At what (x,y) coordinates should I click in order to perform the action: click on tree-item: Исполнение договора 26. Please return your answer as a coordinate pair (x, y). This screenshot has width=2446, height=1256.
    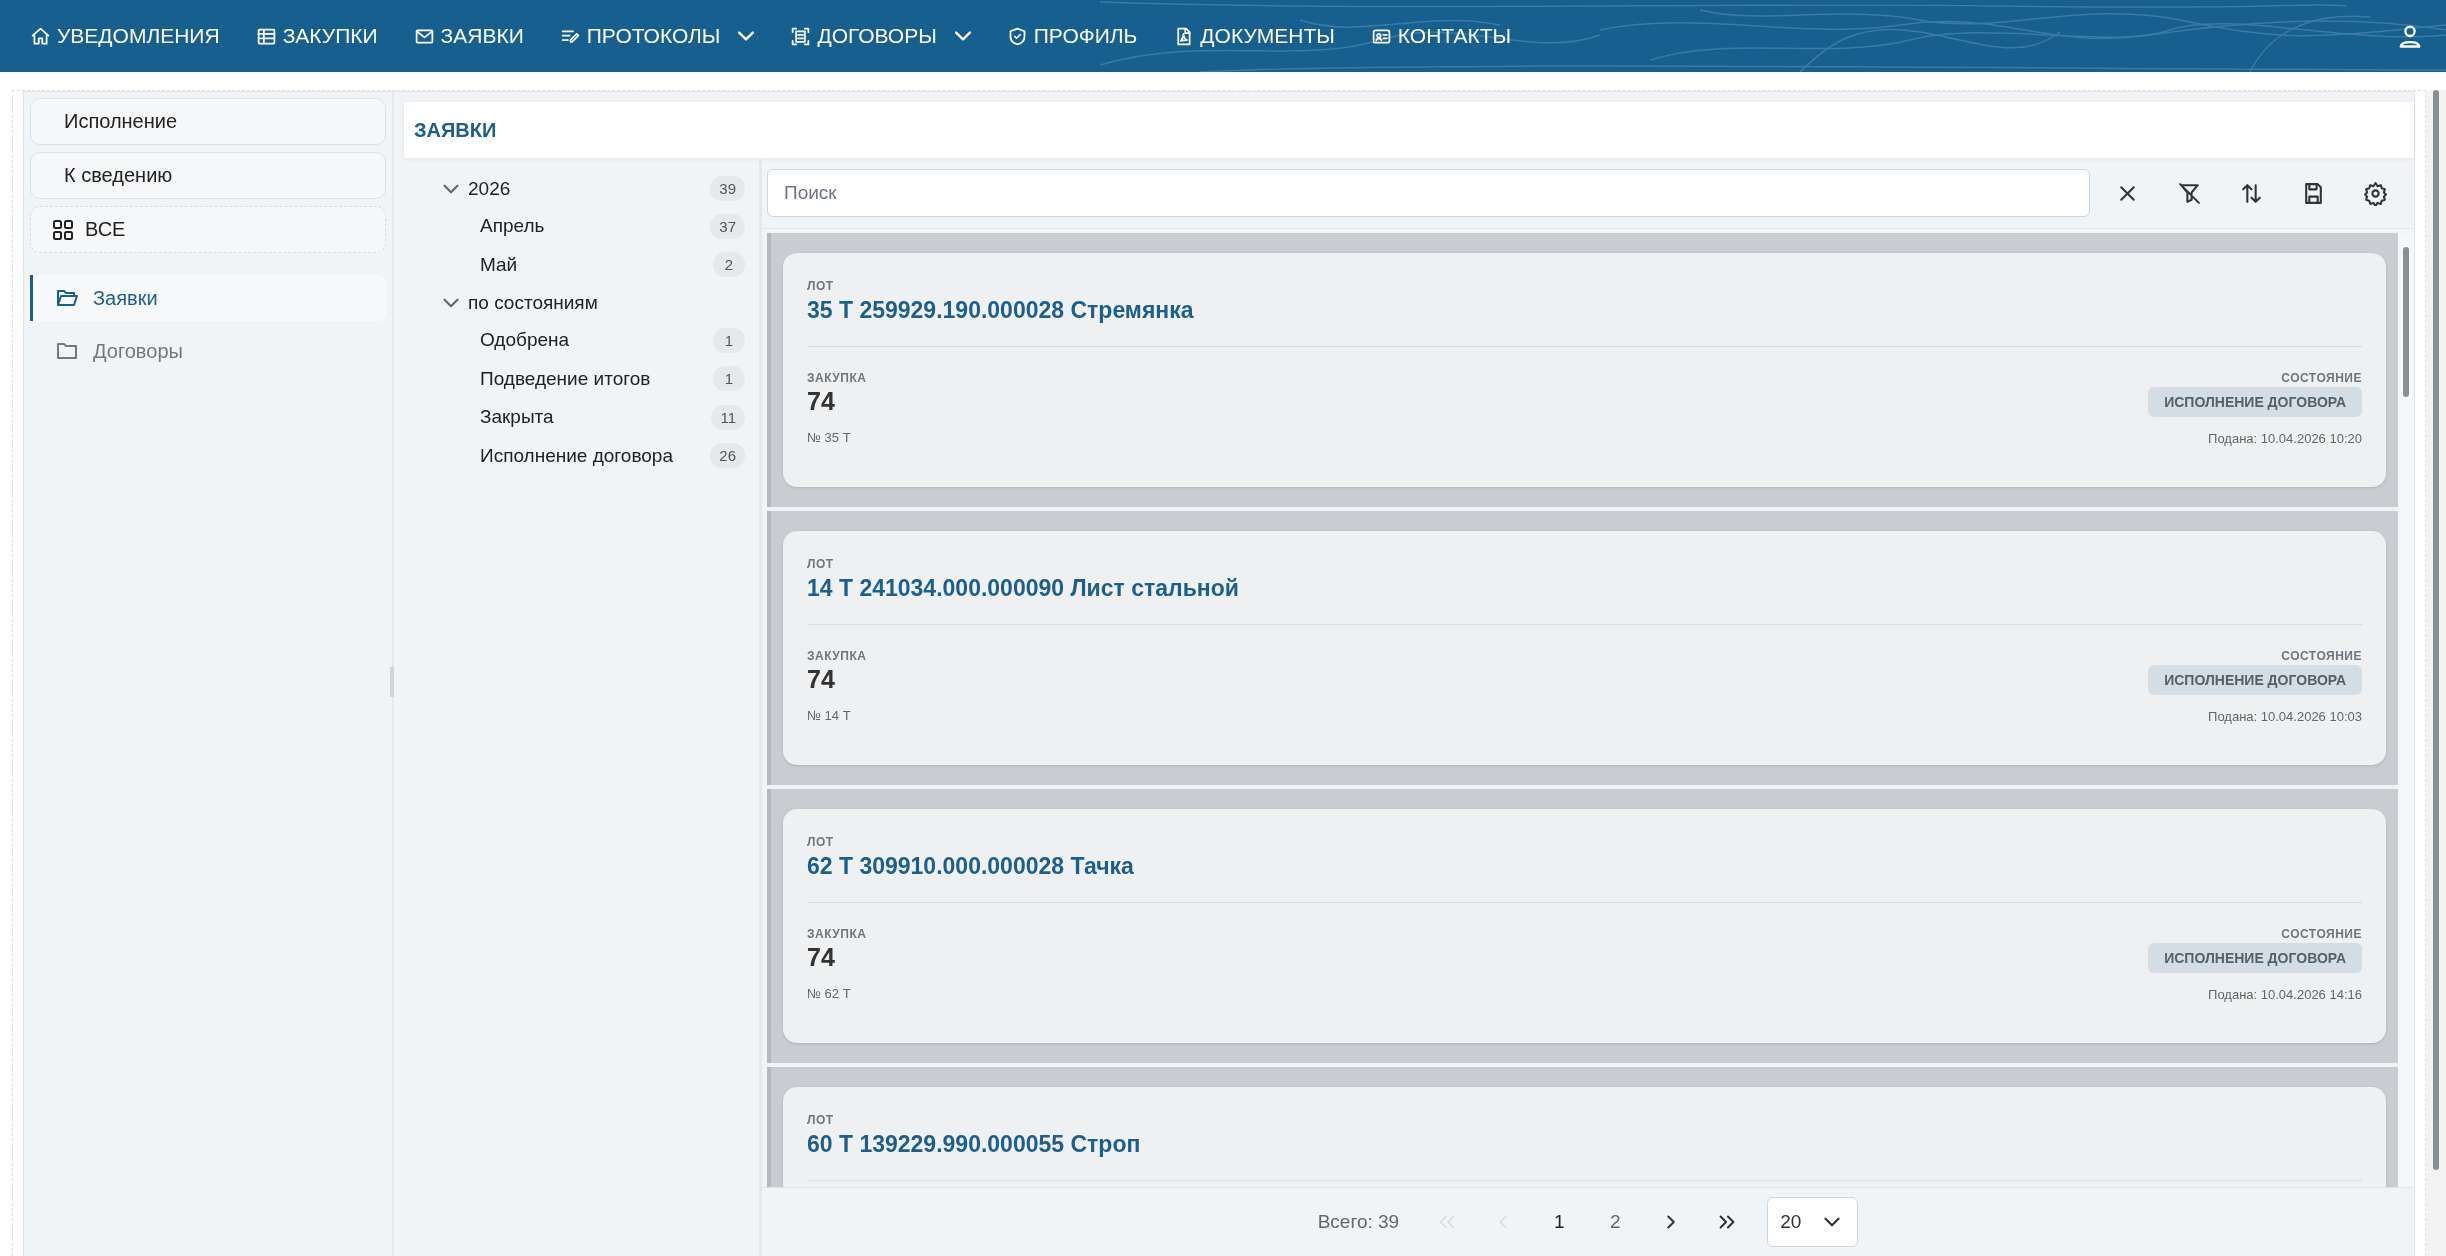
    Looking at the image, I should click on (593, 455).